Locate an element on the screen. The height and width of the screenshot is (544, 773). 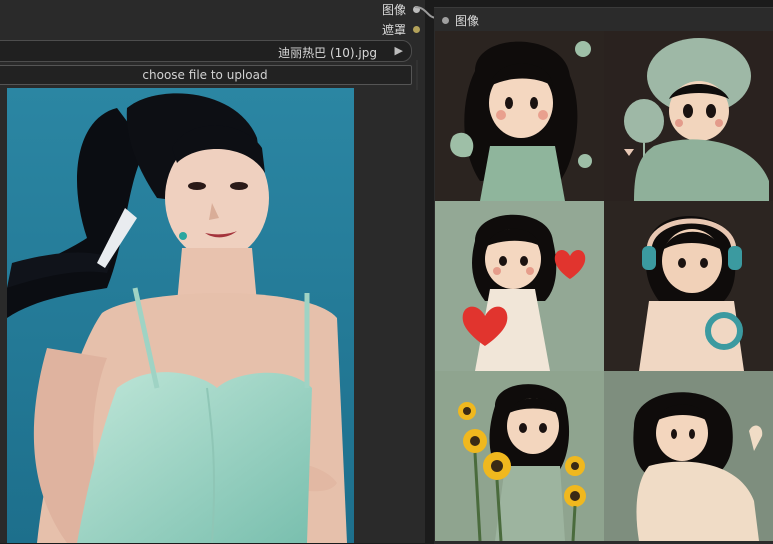
output-mask-label: 遮罩 is located at coordinates (393, 29).